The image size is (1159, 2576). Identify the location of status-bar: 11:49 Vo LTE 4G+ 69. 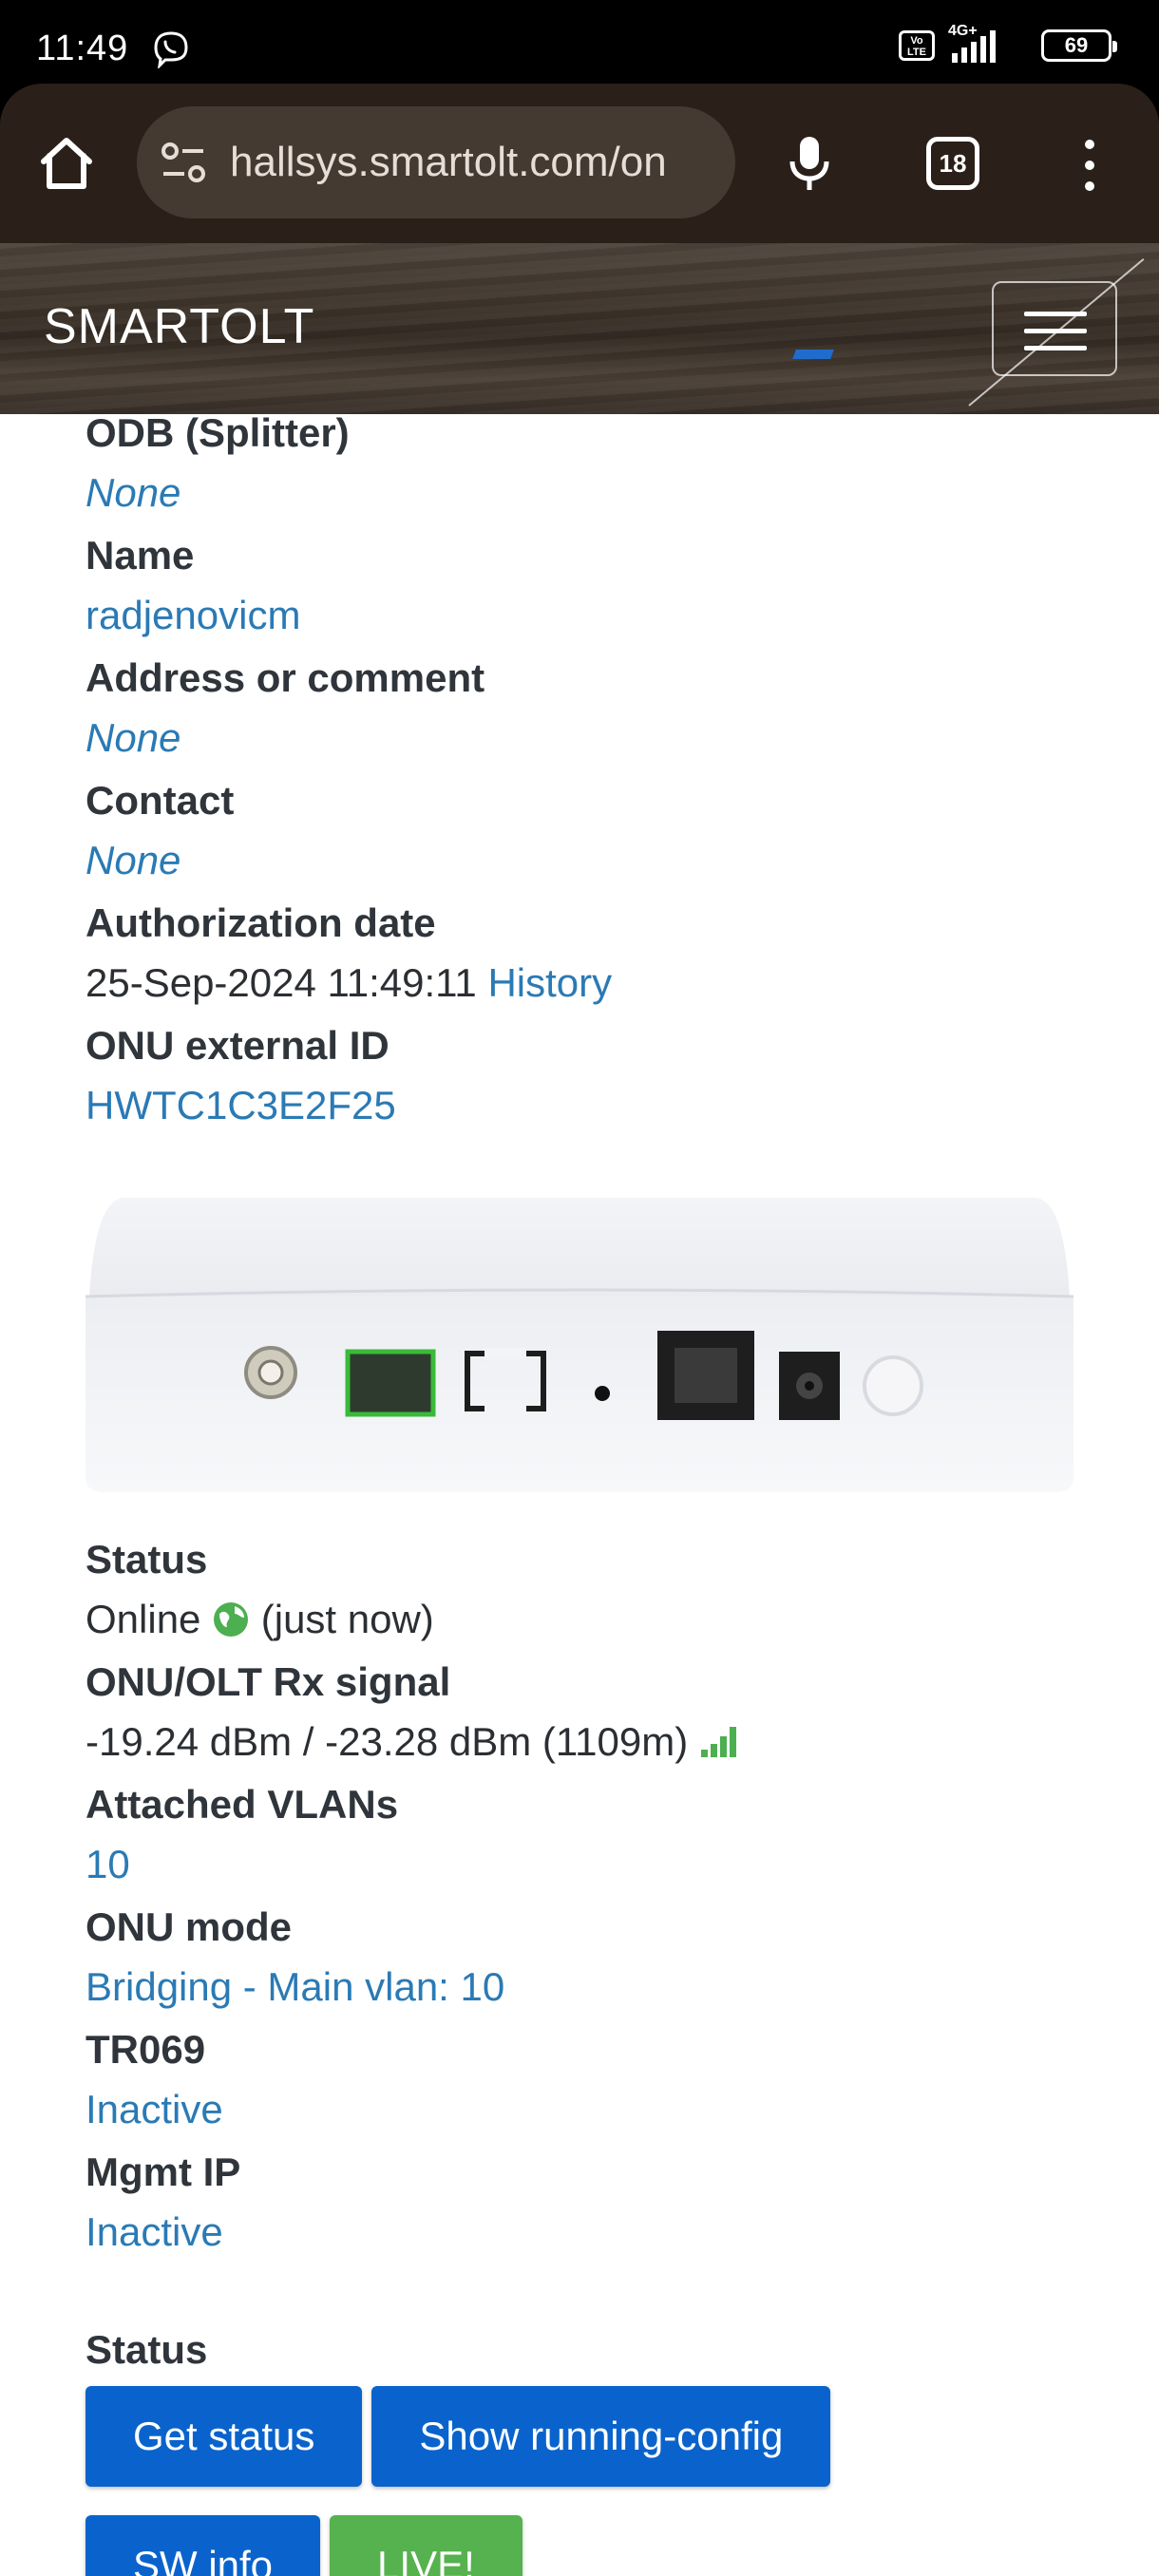
(579, 42).